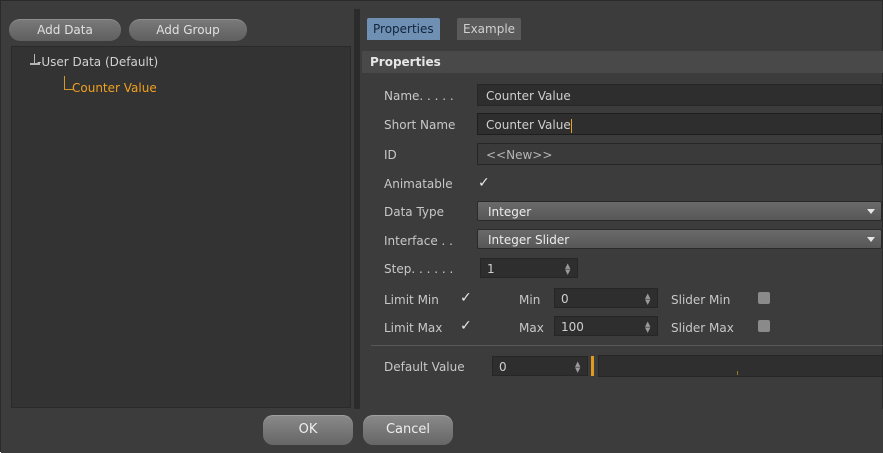  I want to click on id-label: ID, so click(390, 155).